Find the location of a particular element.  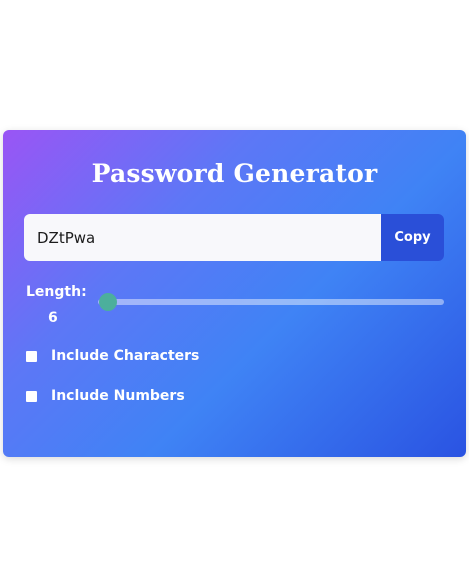

include-characters-option: Include Characters is located at coordinates (112, 356).